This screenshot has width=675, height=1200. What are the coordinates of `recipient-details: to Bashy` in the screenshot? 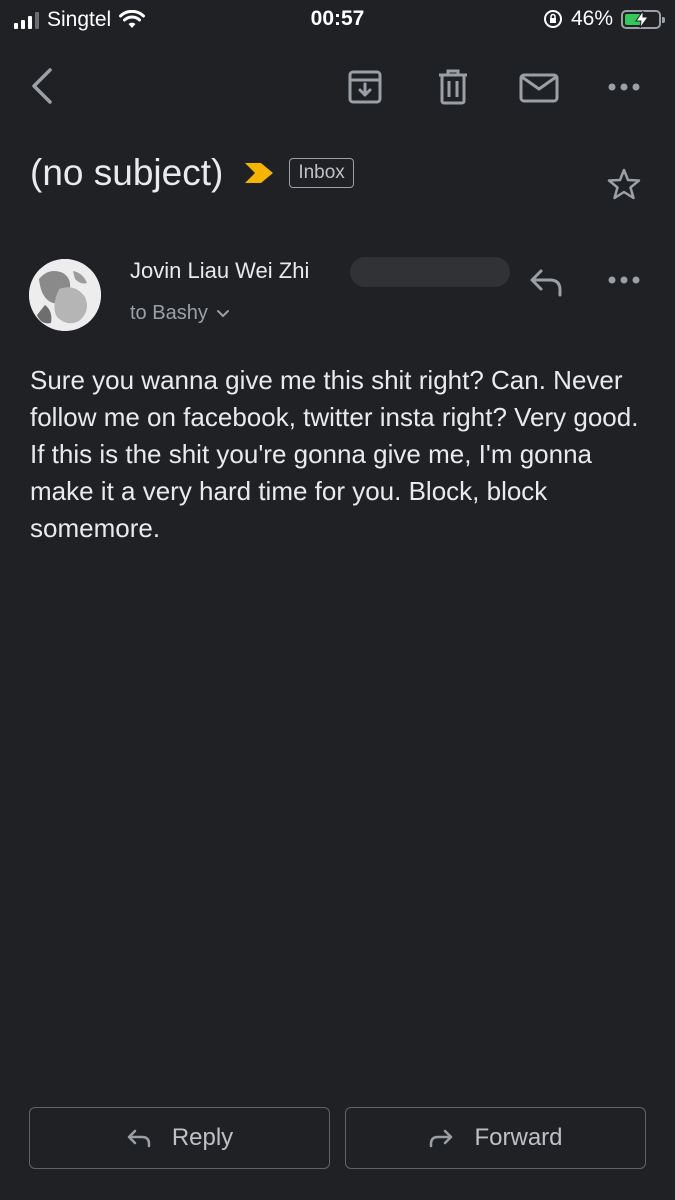 It's located at (180, 313).